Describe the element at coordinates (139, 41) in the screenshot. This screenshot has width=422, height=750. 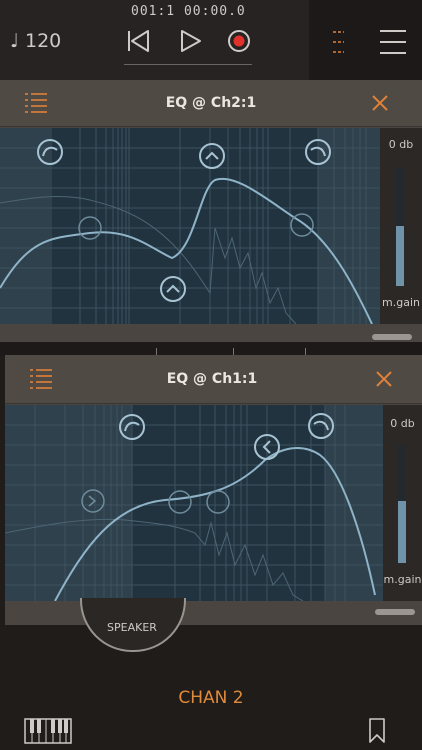
I see `skip-back-icon` at that location.